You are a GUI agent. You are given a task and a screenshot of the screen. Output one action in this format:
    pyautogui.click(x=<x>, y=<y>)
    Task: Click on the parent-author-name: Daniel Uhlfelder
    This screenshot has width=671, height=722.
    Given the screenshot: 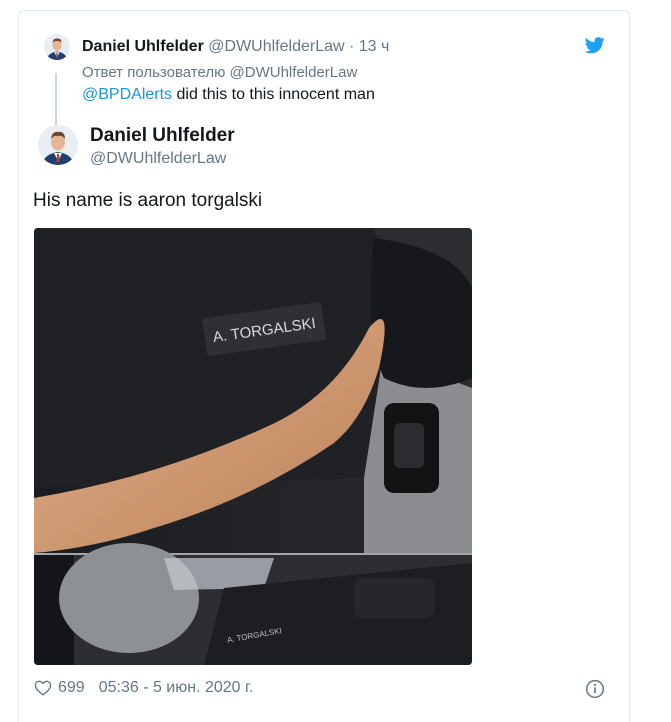 What is the action you would take?
    pyautogui.click(x=143, y=46)
    